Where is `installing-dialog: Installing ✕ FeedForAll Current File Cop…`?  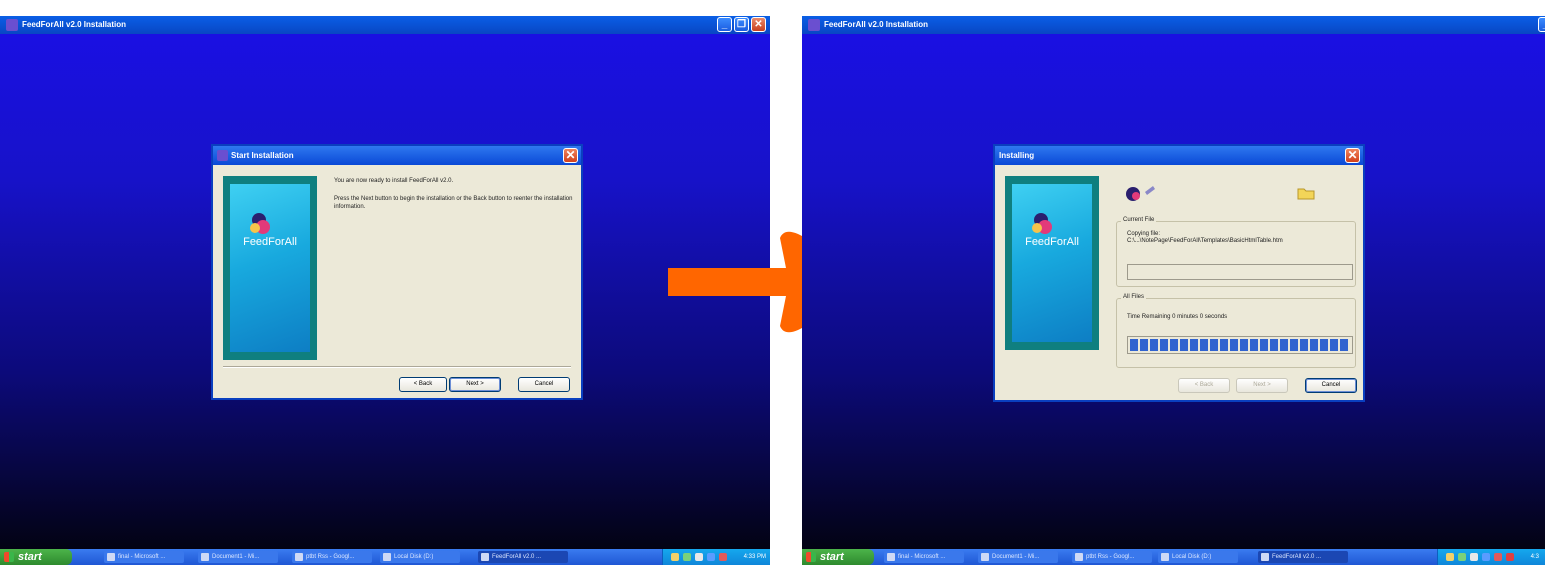
installing-dialog: Installing ✕ FeedForAll Current File Cop… is located at coordinates (1179, 273).